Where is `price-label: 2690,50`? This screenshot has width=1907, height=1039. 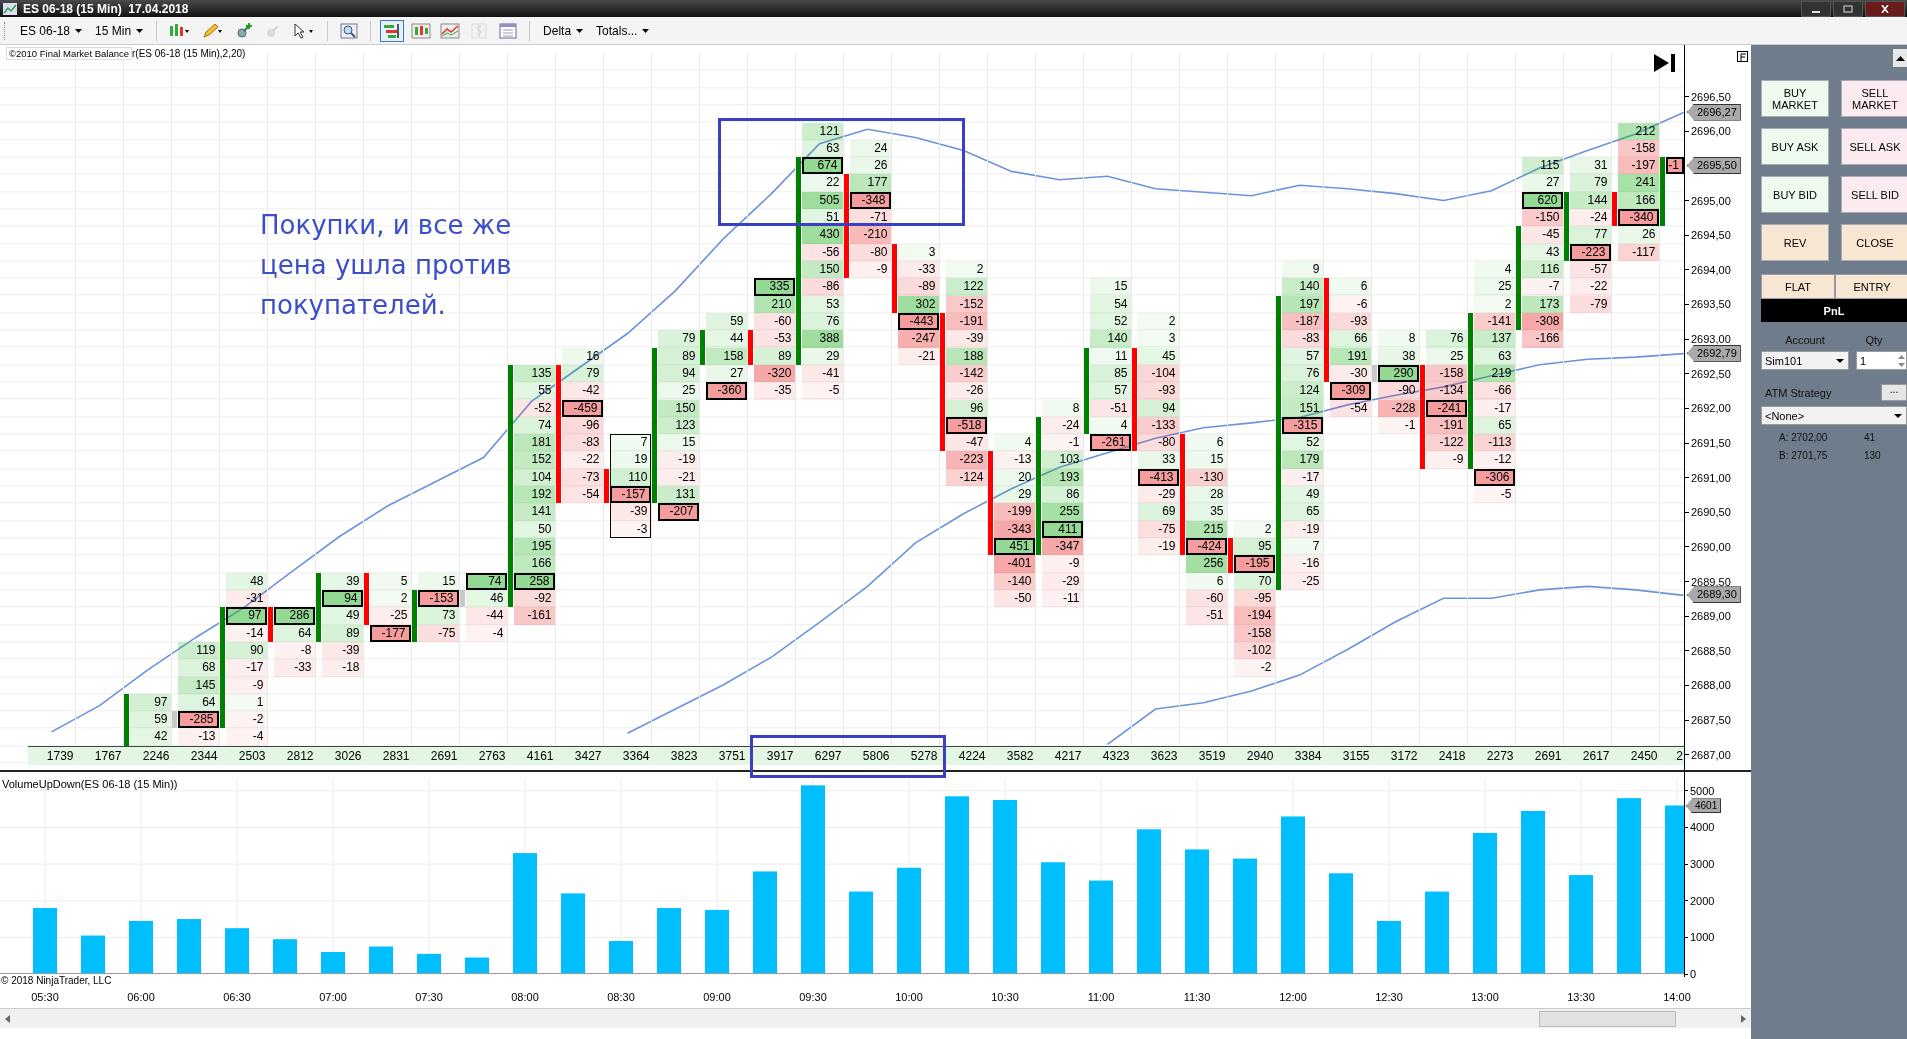
price-label: 2690,50 is located at coordinates (1711, 512).